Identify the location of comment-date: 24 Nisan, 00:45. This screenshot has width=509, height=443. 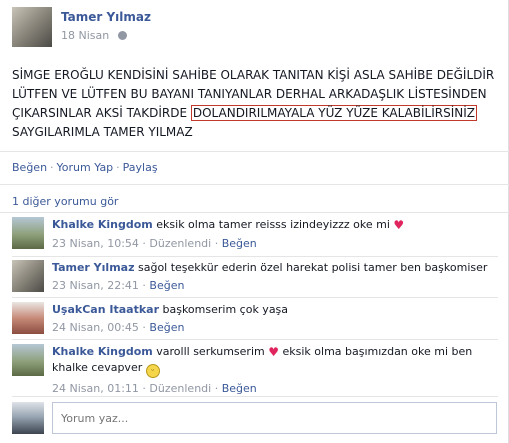
(95, 327).